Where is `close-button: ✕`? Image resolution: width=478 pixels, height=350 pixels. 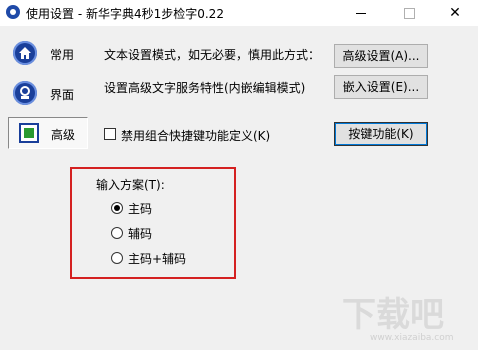
close-button: ✕ is located at coordinates (455, 13).